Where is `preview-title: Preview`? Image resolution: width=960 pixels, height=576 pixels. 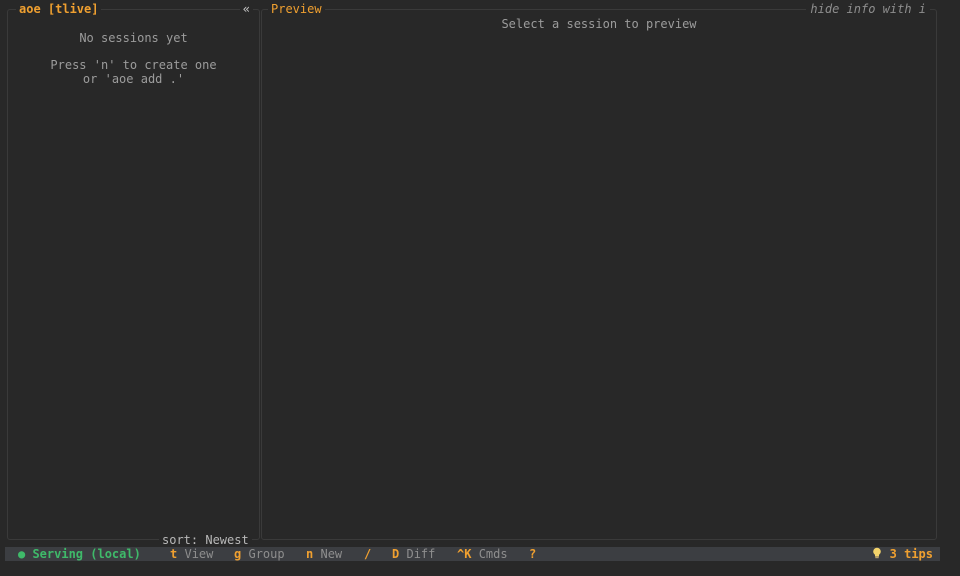 preview-title: Preview is located at coordinates (296, 9).